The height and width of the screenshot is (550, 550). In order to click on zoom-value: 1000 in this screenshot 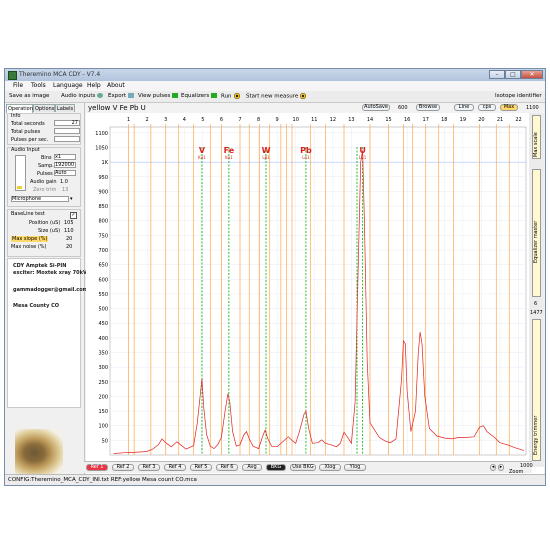, I will do `click(526, 466)`.